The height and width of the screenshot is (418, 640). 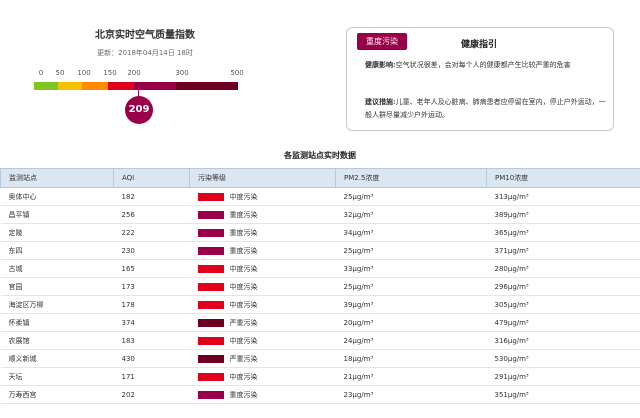 I want to click on level-text: 严重污染, so click(x=243, y=358).